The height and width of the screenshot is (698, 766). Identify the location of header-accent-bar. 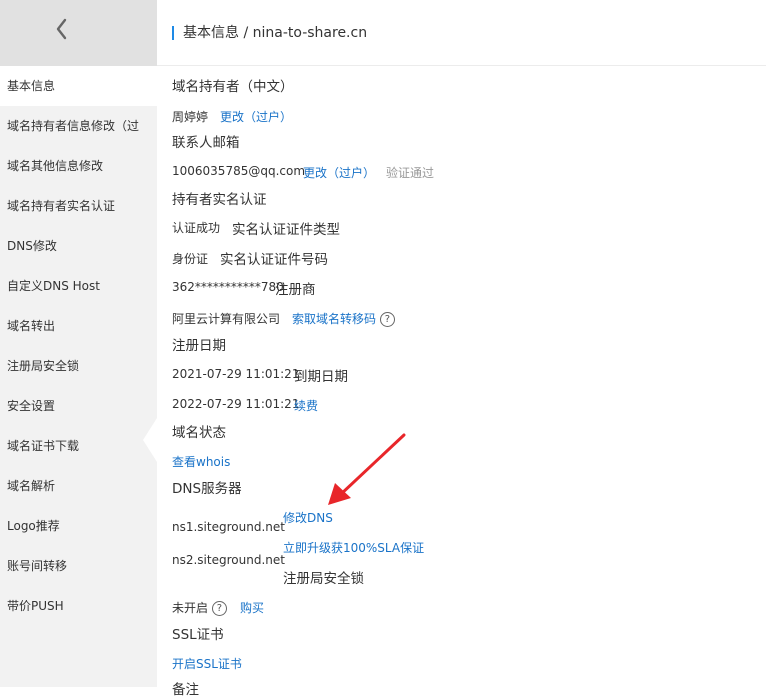
(173, 33).